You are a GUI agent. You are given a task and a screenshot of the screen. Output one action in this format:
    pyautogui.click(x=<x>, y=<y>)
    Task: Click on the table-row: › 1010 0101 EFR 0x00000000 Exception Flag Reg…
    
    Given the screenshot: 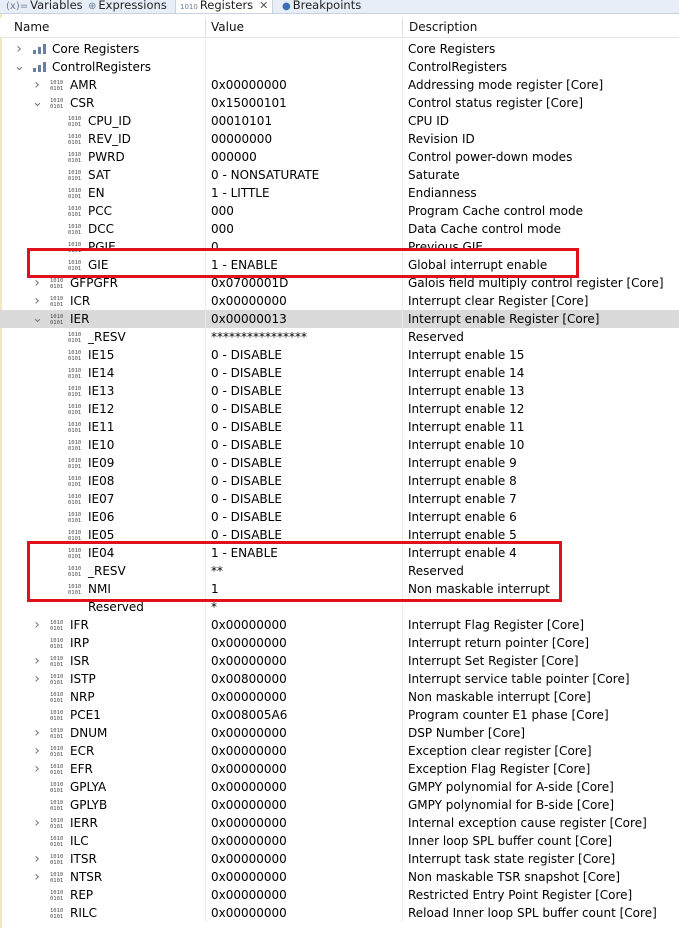 What is the action you would take?
    pyautogui.click(x=339, y=769)
    